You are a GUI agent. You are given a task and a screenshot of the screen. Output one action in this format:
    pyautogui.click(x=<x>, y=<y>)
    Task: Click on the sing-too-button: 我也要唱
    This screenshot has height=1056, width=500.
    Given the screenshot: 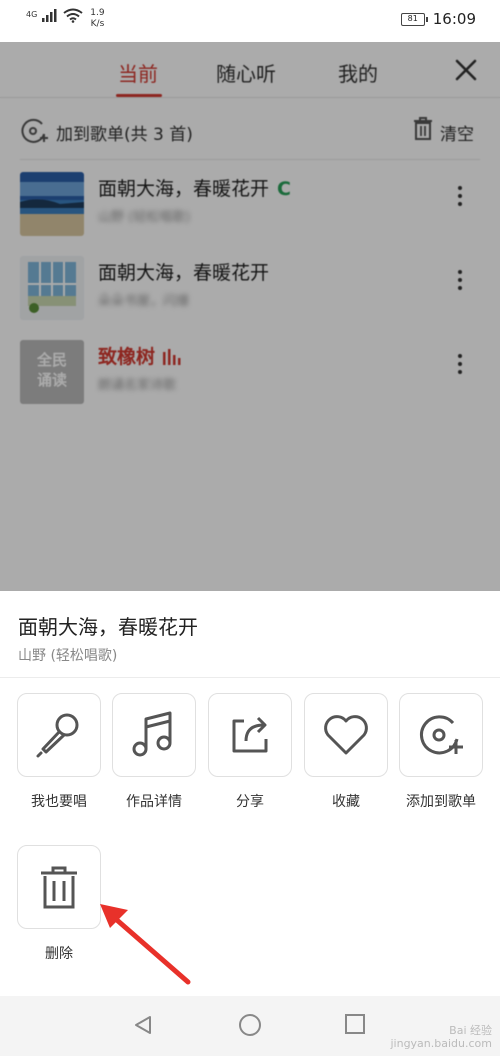 What is the action you would take?
    pyautogui.click(x=59, y=752)
    